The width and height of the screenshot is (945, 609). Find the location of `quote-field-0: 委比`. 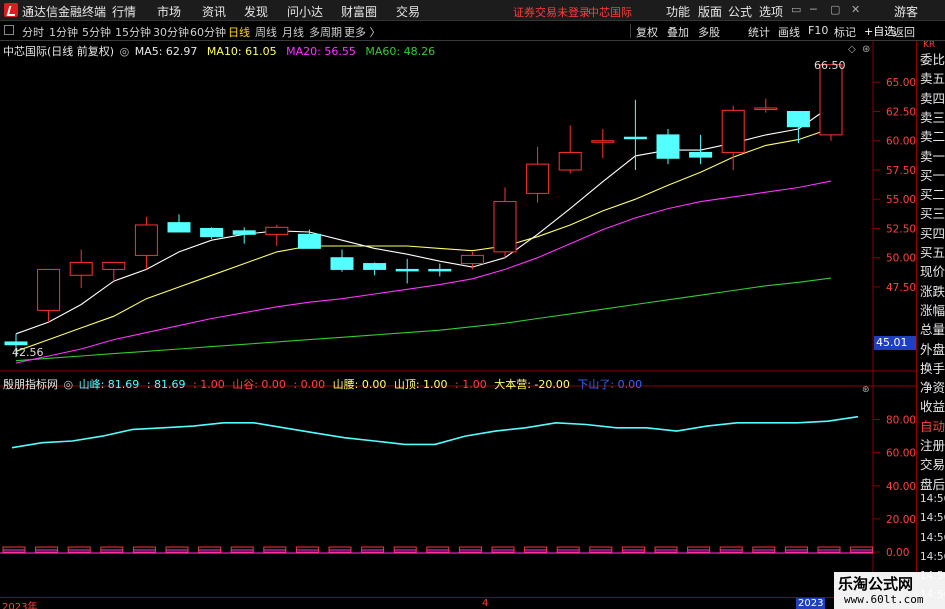

quote-field-0: 委比 is located at coordinates (932, 59).